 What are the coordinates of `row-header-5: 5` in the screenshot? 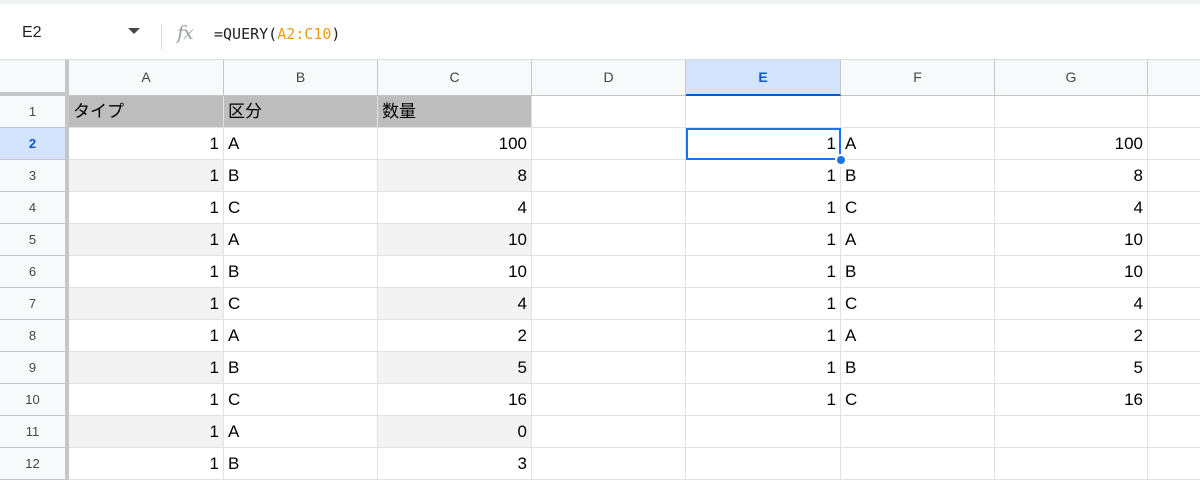 It's located at (34, 240).